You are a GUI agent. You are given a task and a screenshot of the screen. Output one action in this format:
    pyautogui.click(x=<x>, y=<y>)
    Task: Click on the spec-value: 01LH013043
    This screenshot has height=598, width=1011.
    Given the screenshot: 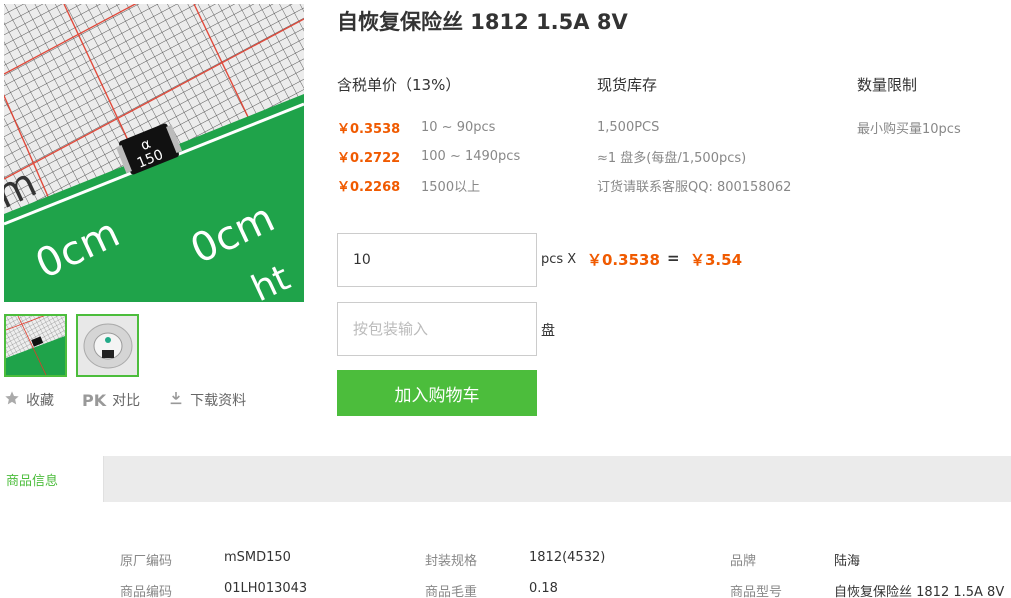 What is the action you would take?
    pyautogui.click(x=266, y=588)
    